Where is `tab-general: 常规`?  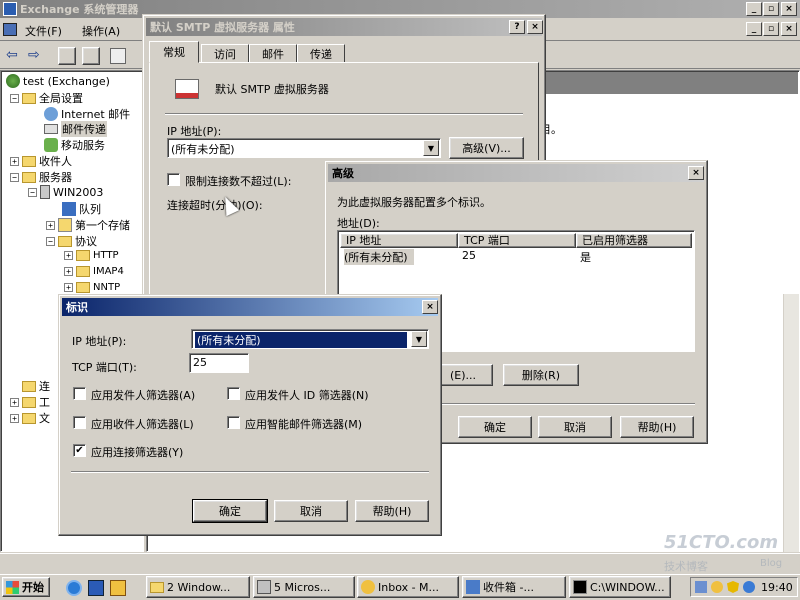
tab-general: 常规 is located at coordinates (174, 52).